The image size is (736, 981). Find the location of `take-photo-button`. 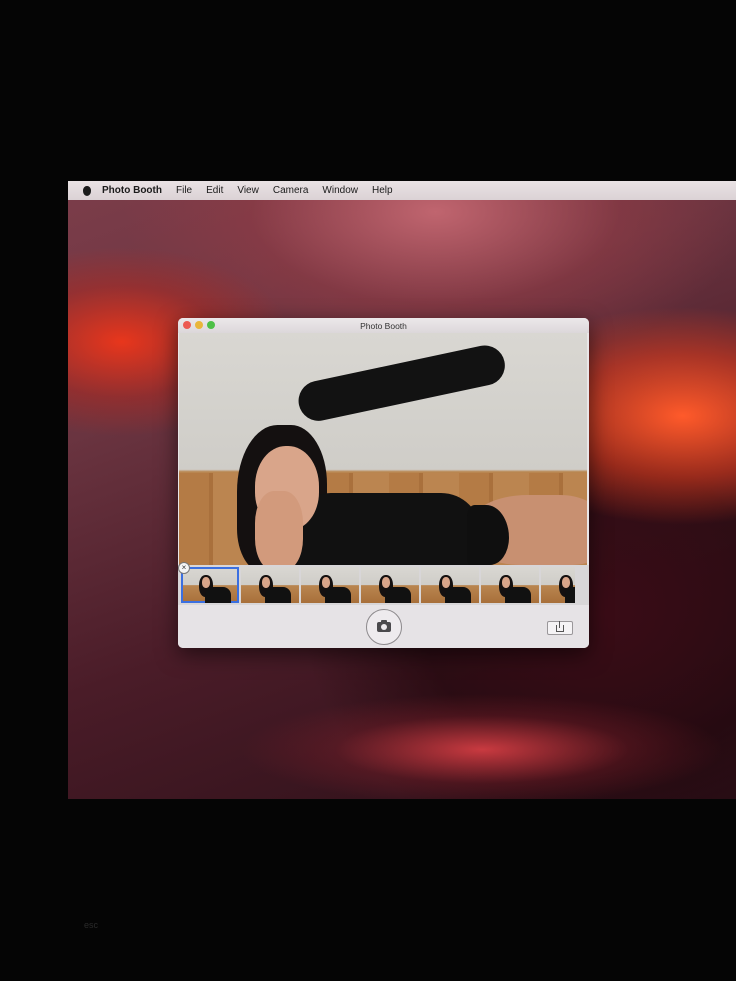

take-photo-button is located at coordinates (384, 627).